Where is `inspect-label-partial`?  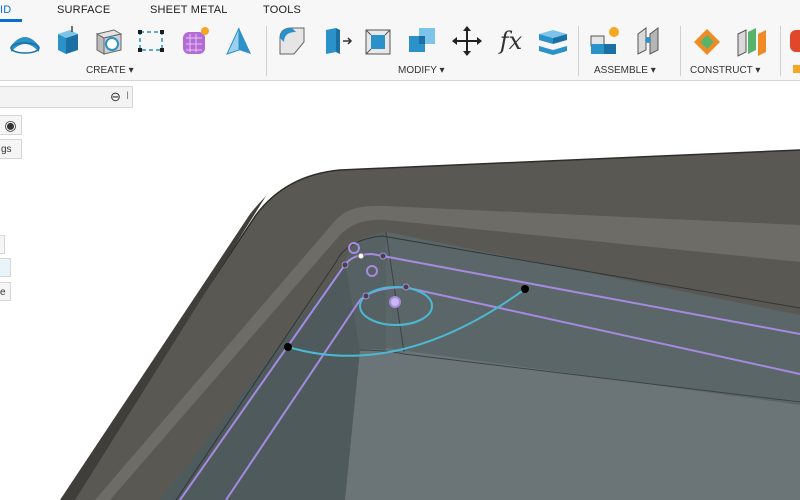
inspect-label-partial is located at coordinates (796, 69).